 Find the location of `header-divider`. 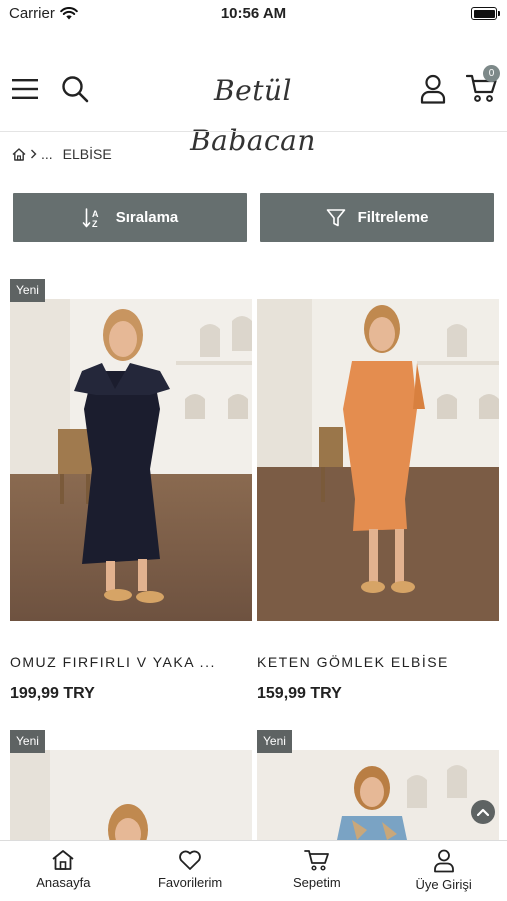

header-divider is located at coordinates (253, 131).